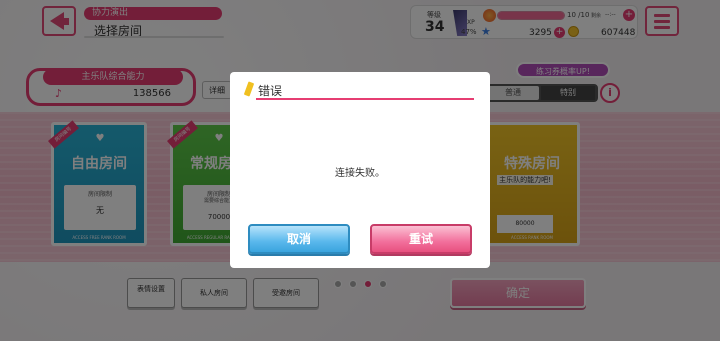 The height and width of the screenshot is (341, 720). Describe the element at coordinates (299, 239) in the screenshot. I see `cancel-button: 取消` at that location.